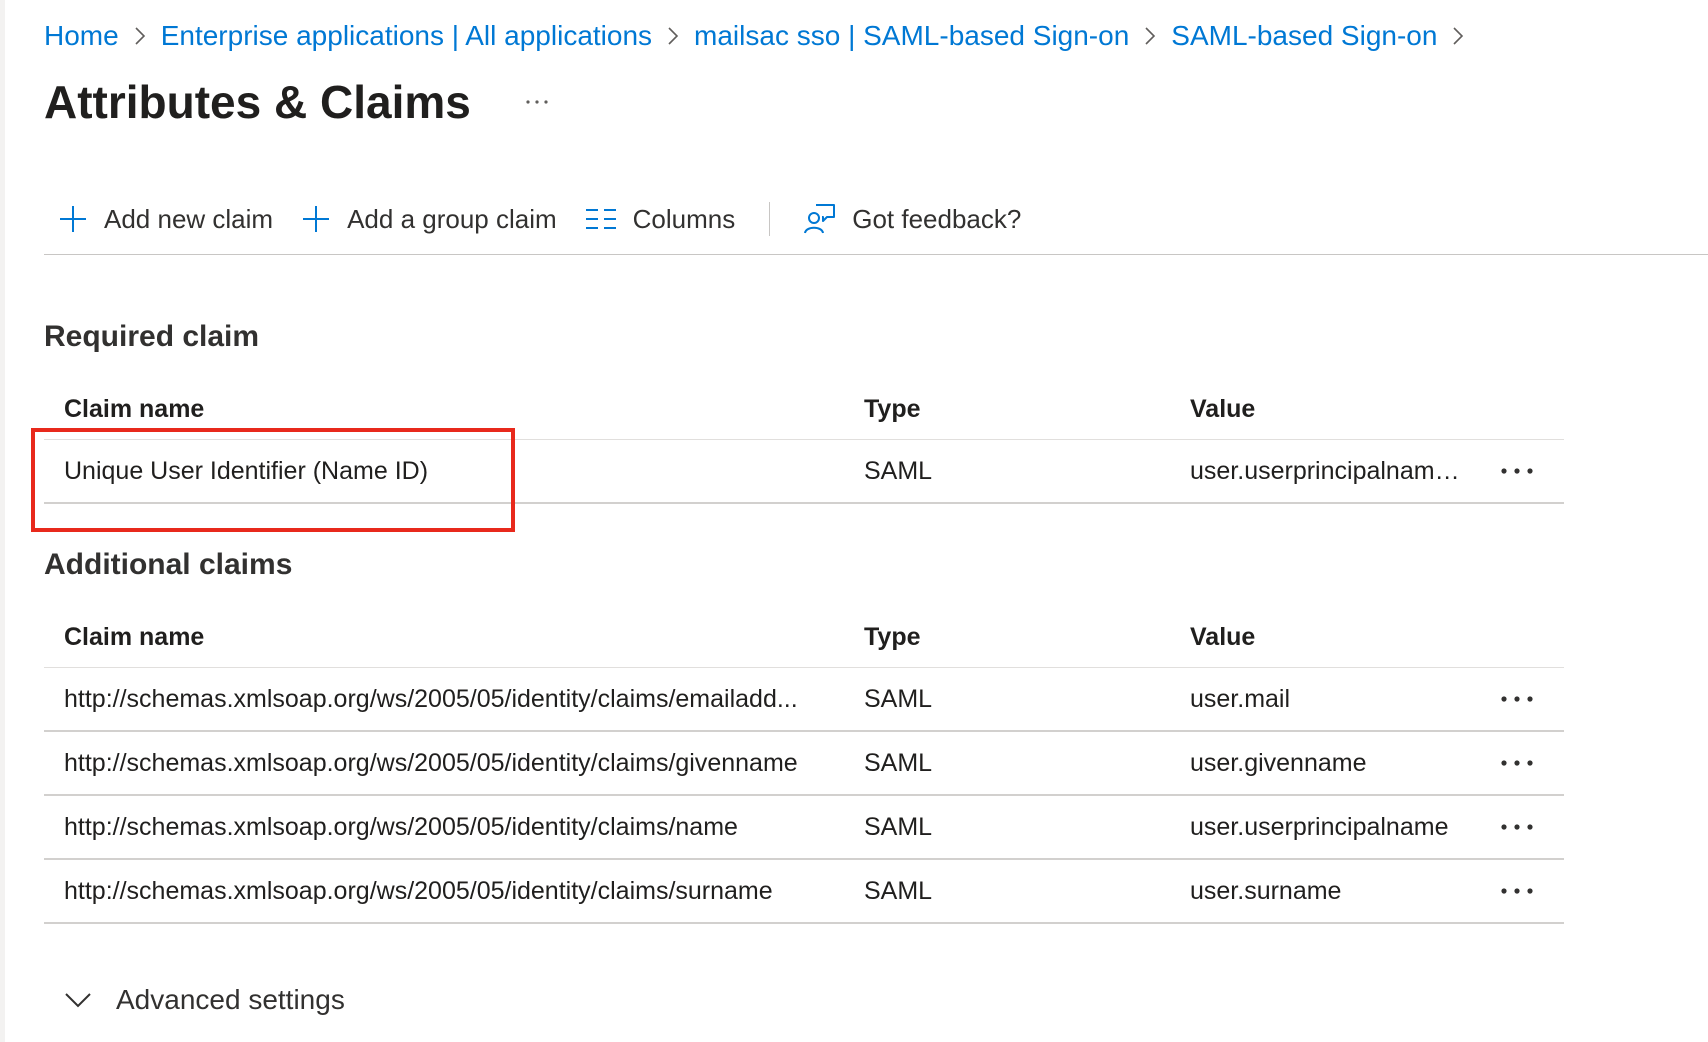 The width and height of the screenshot is (1708, 1042). I want to click on columns-label: Columns, so click(684, 218).